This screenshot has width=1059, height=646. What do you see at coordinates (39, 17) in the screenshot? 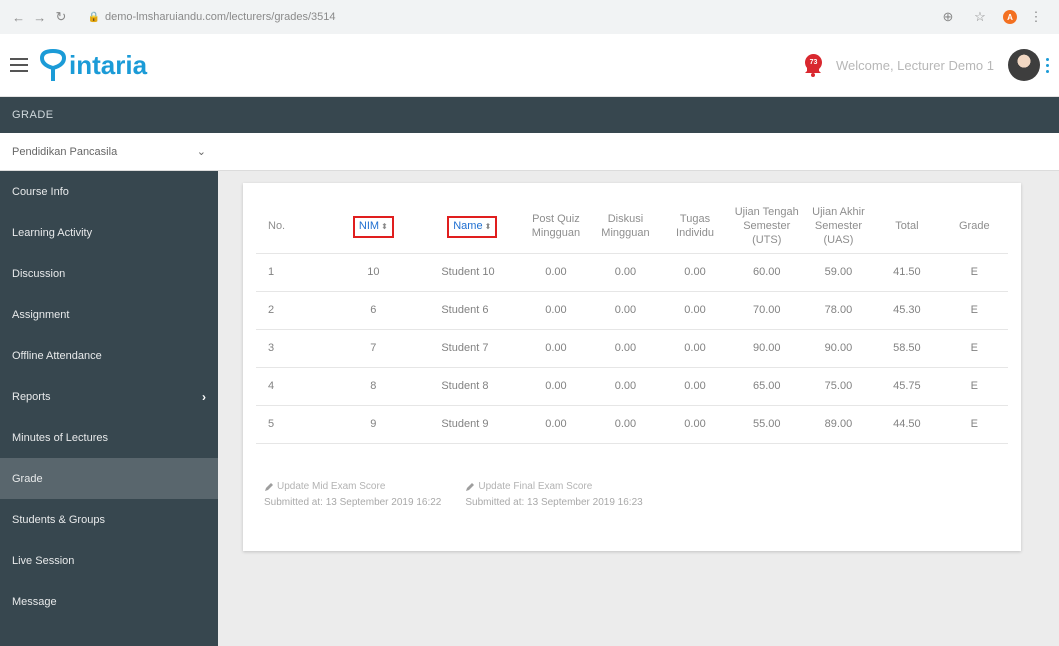
I see `forward-icon: →` at bounding box center [39, 17].